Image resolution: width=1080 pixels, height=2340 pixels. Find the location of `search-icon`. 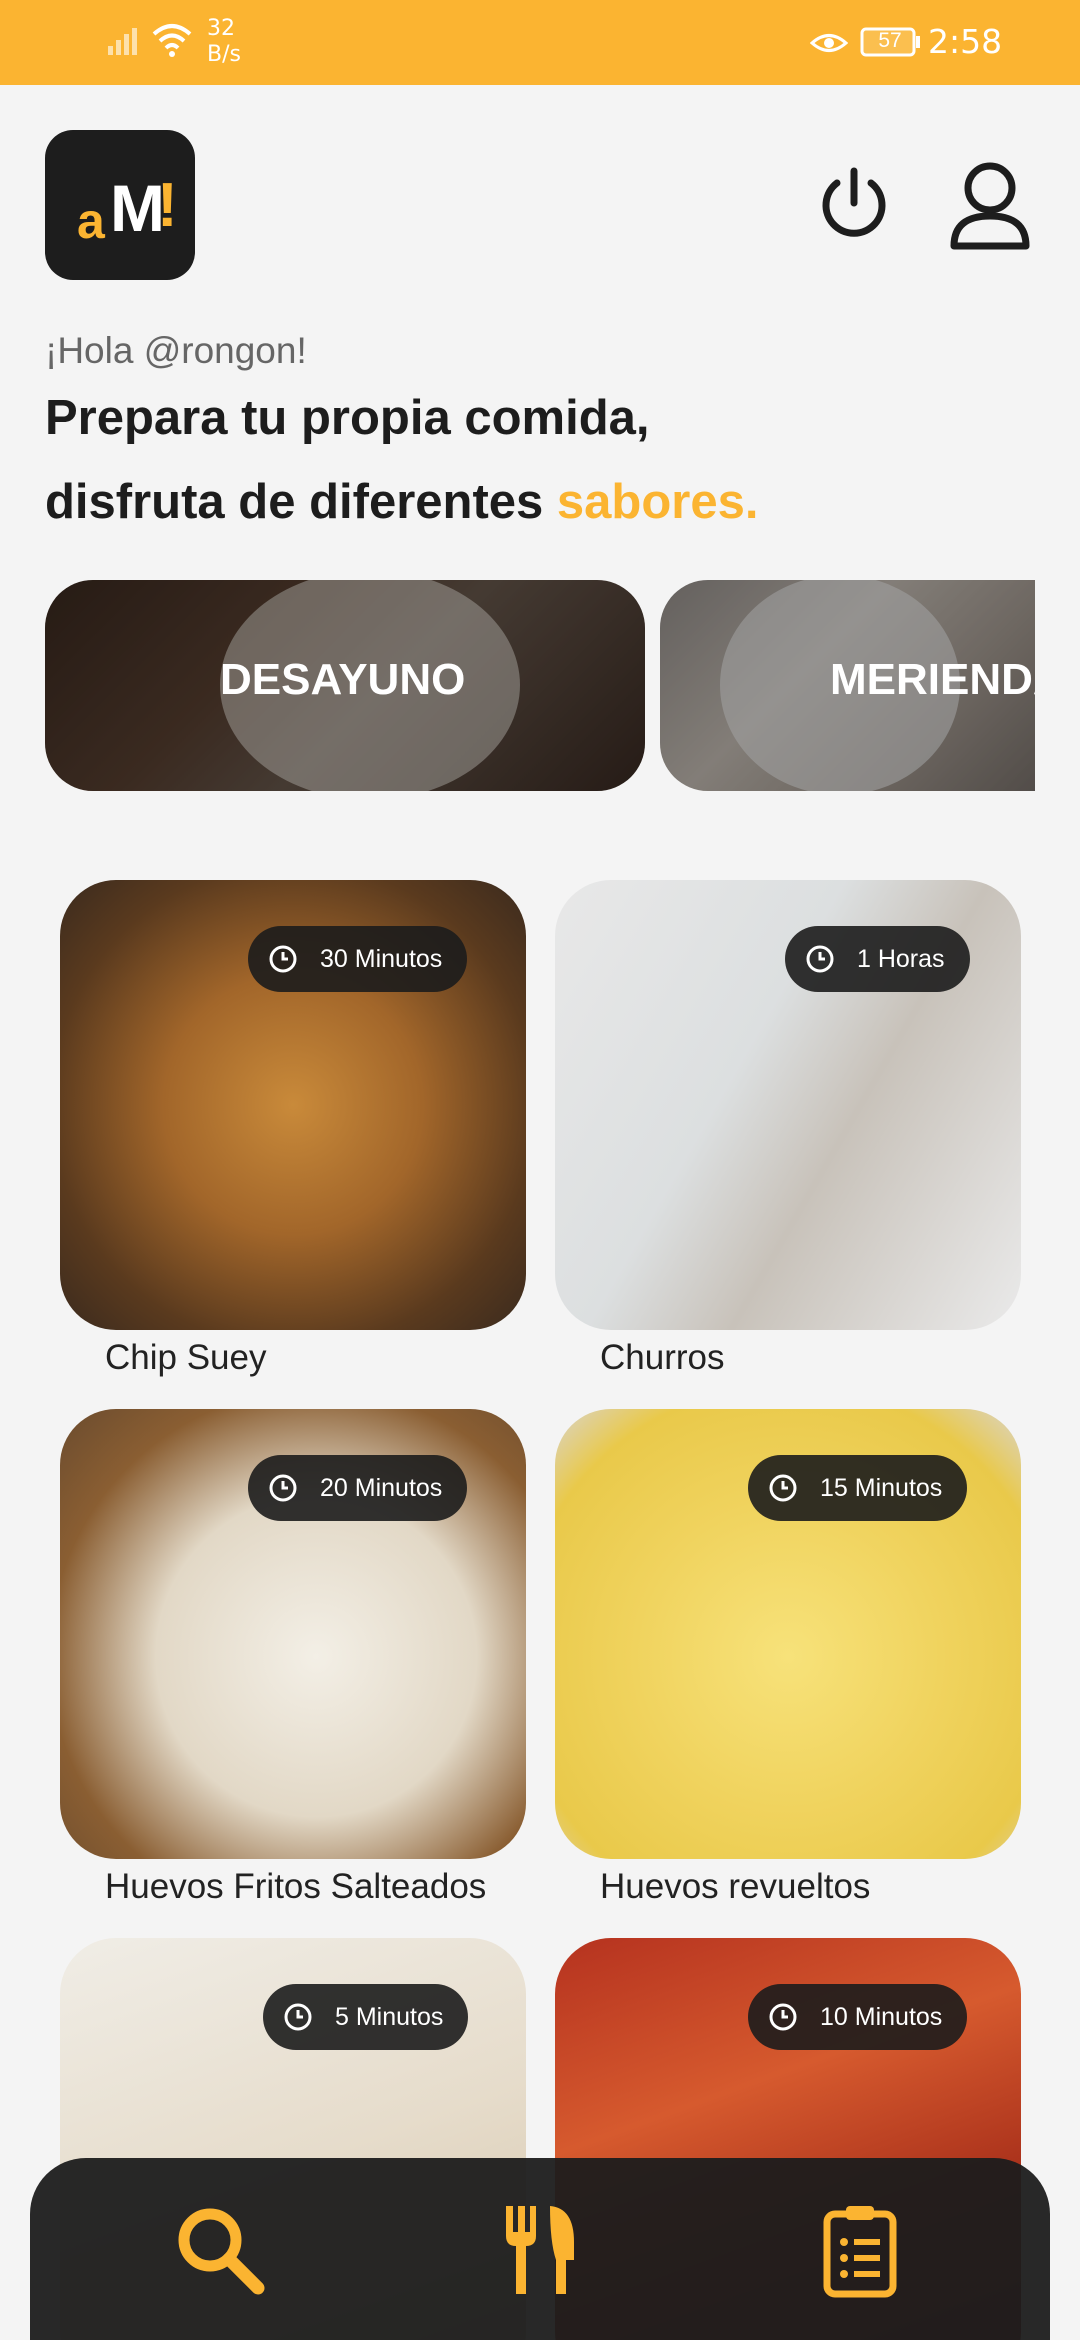

search-icon is located at coordinates (221, 2251).